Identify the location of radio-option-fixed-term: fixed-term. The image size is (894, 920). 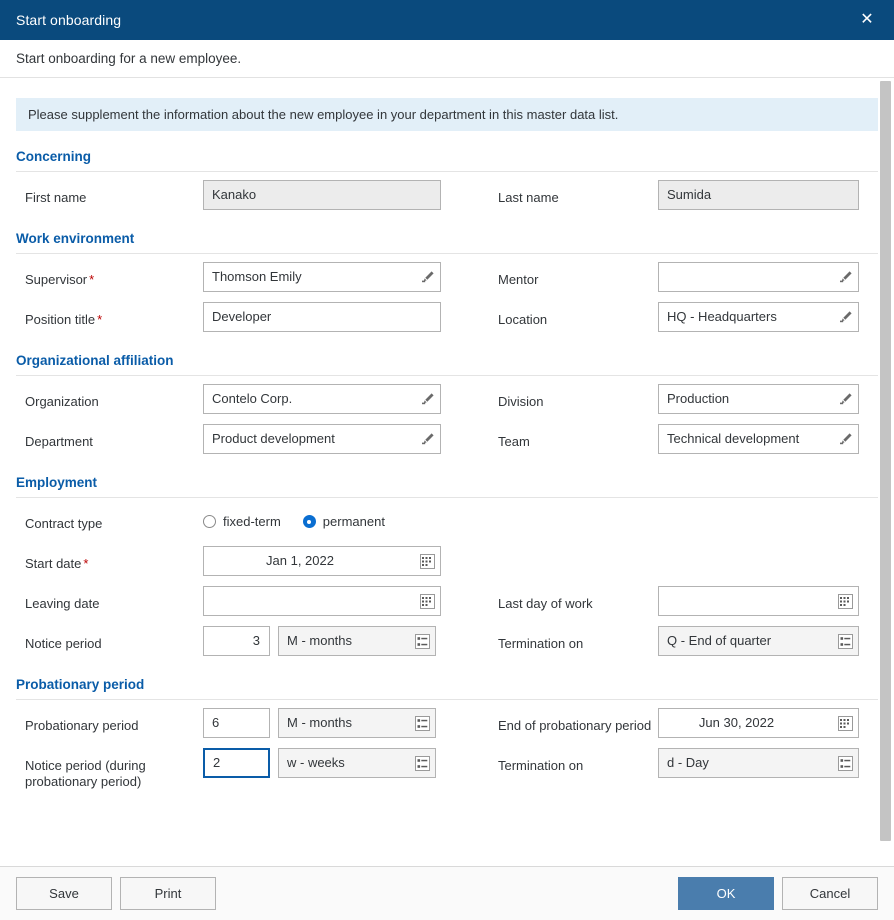
(242, 521).